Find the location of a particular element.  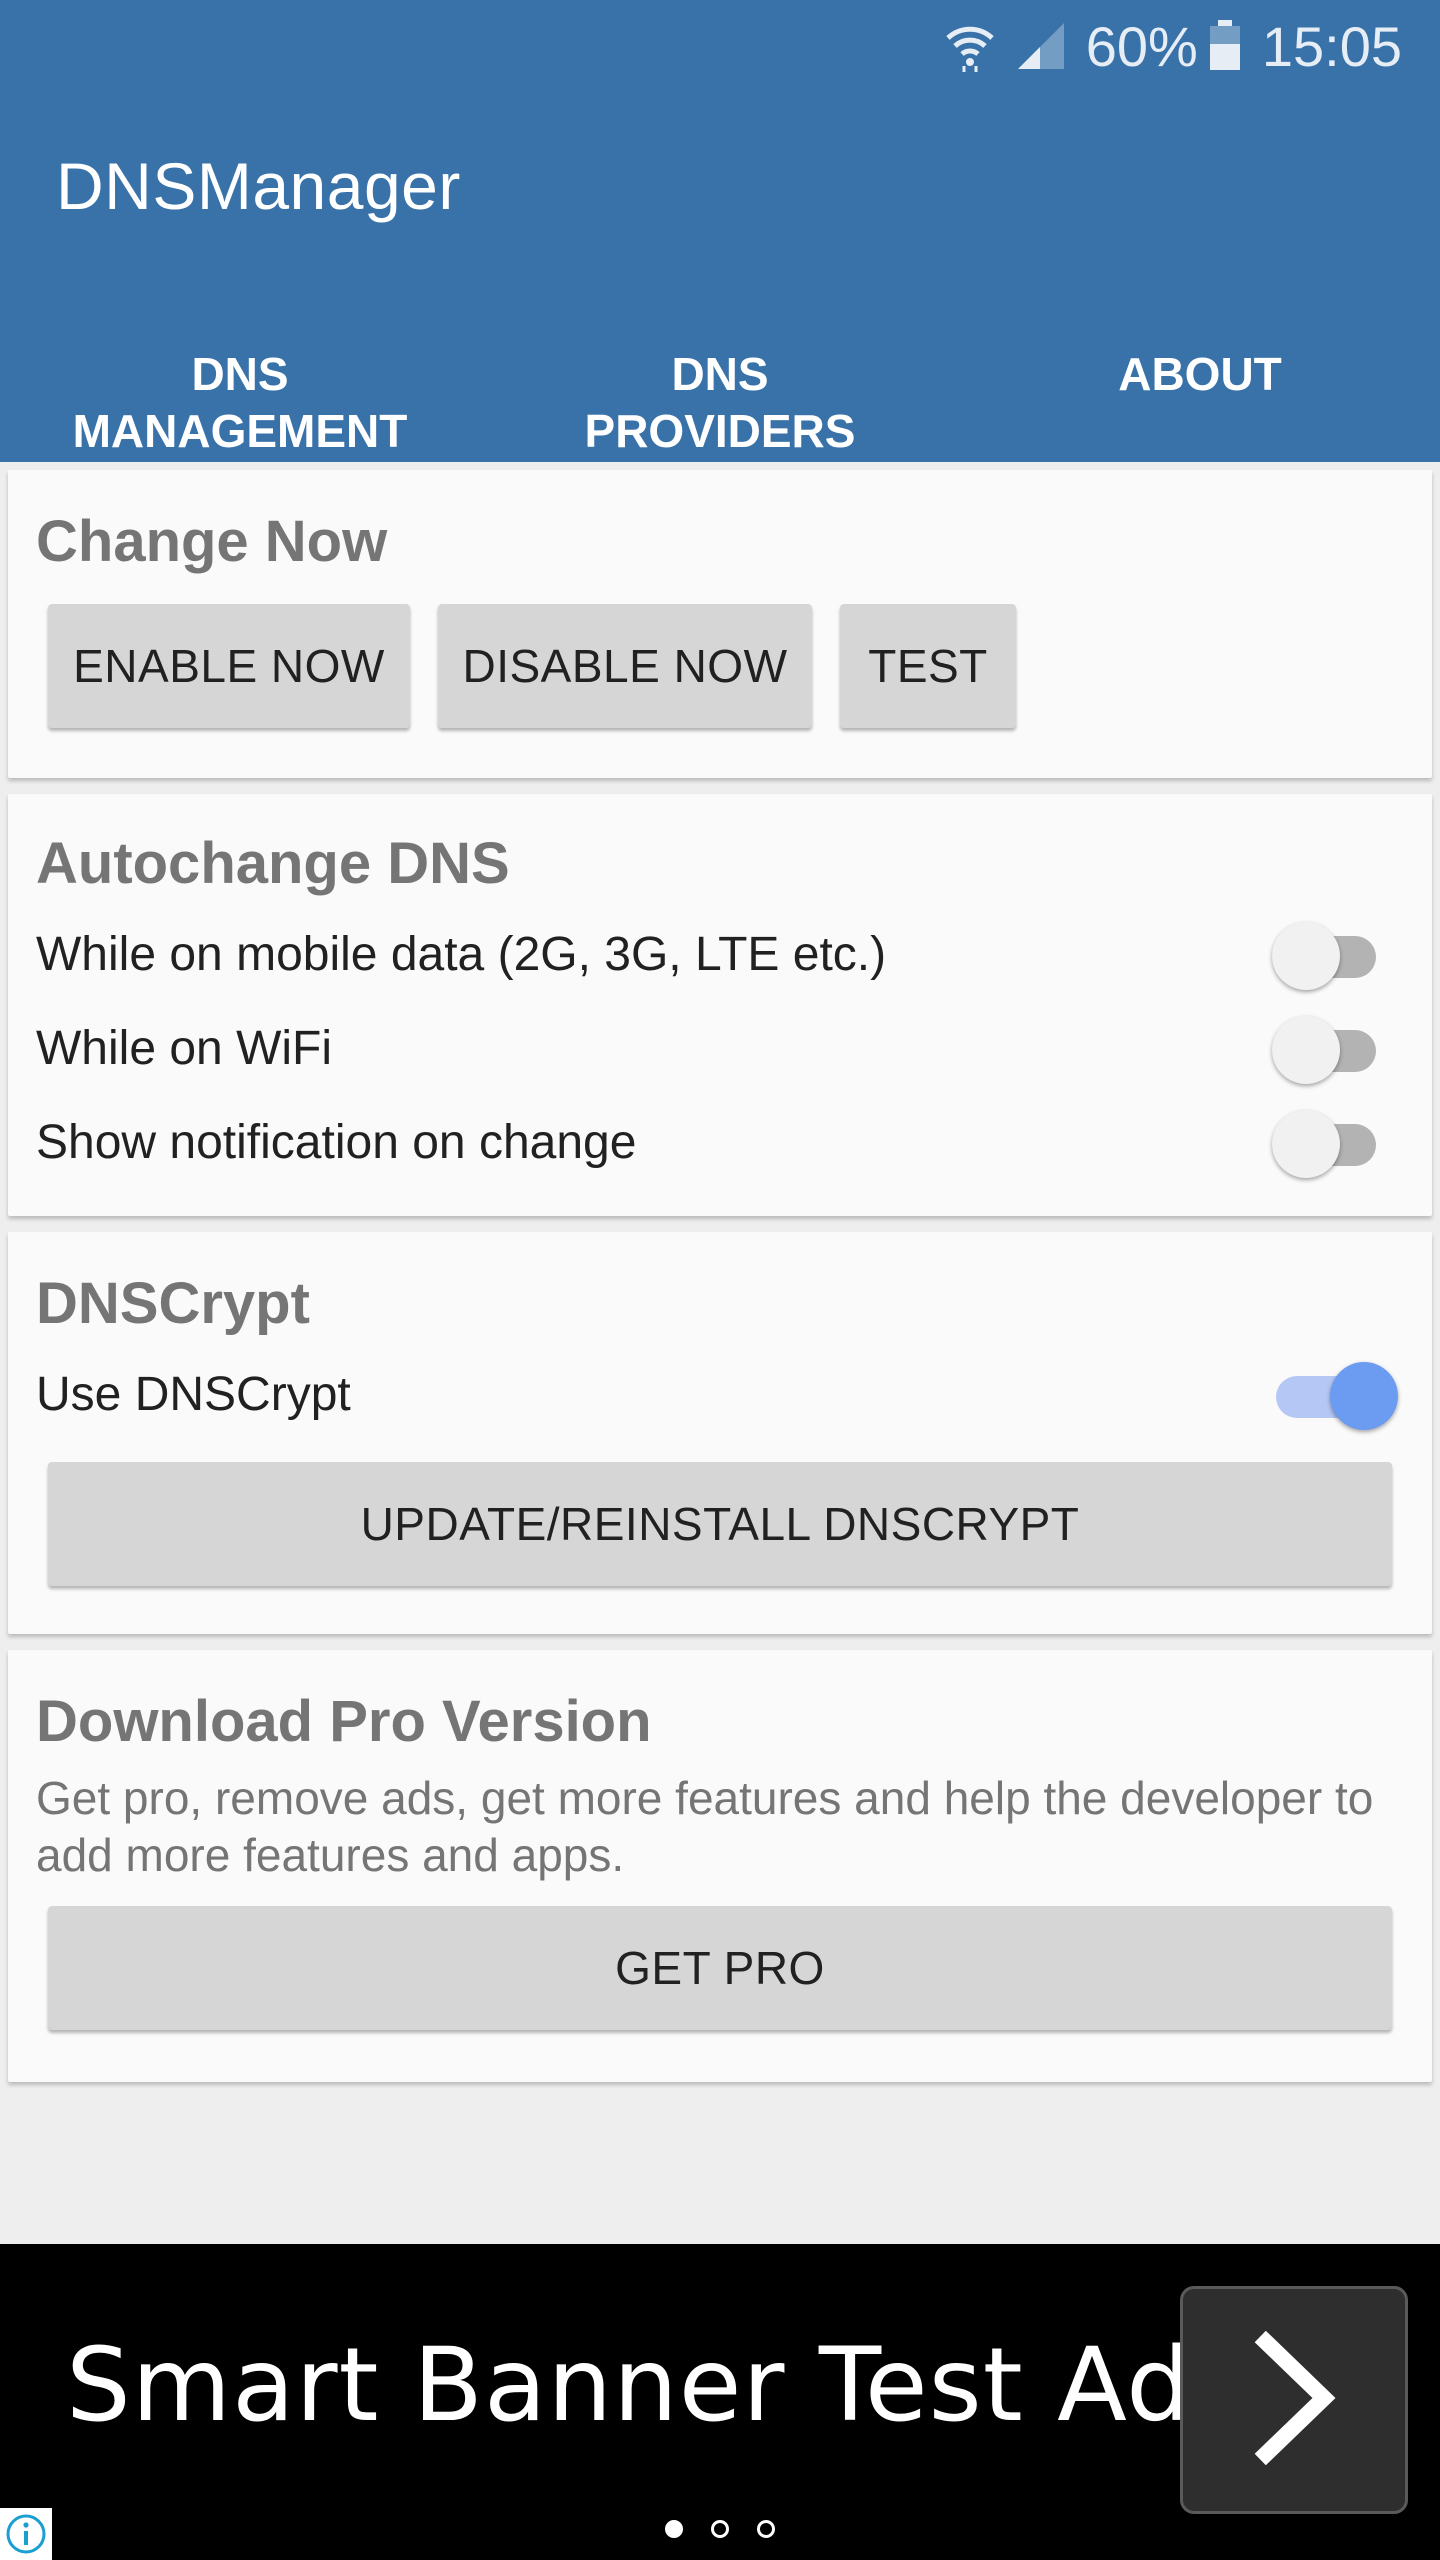

wifi-icon is located at coordinates (970, 46).